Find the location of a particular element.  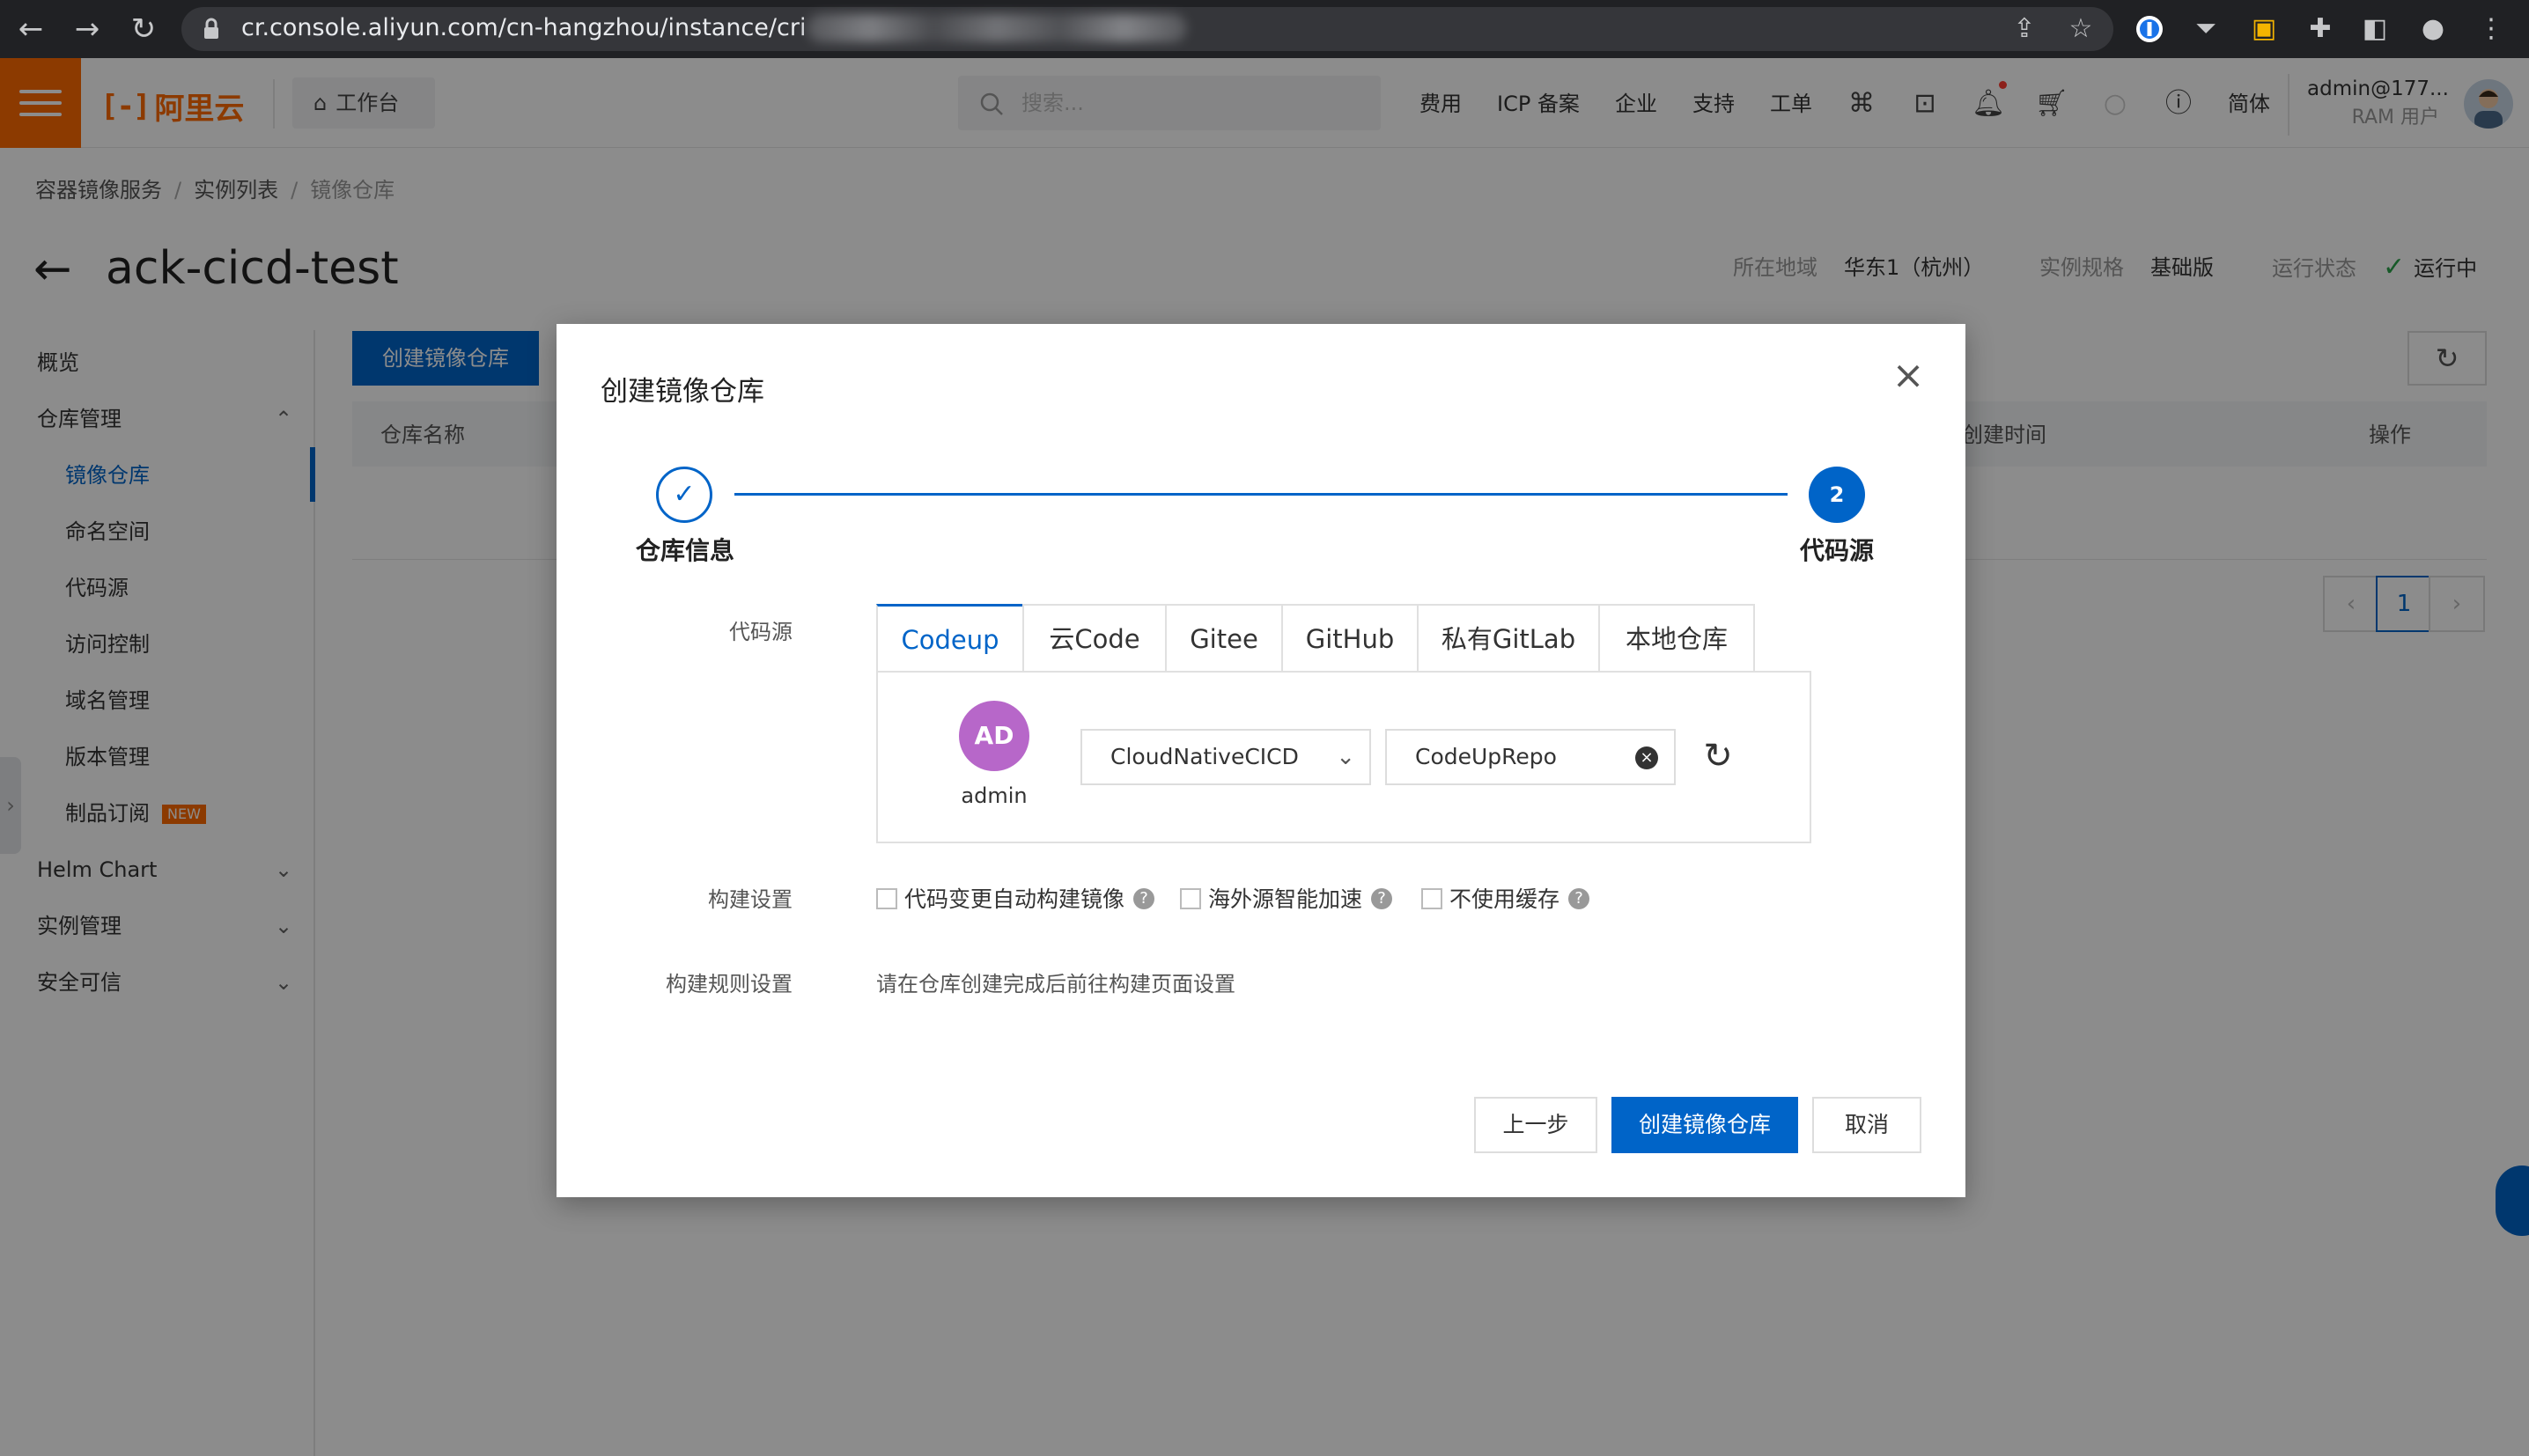

step-2-indicator: 2 is located at coordinates (1837, 495).